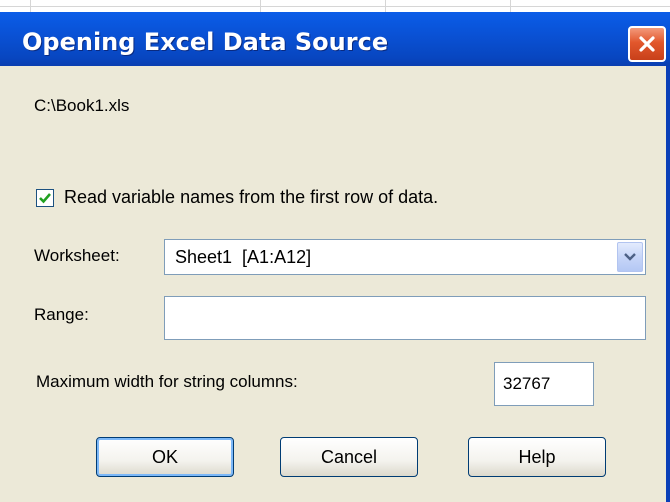 Image resolution: width=670 pixels, height=502 pixels. I want to click on range-label: Range:, so click(61, 314).